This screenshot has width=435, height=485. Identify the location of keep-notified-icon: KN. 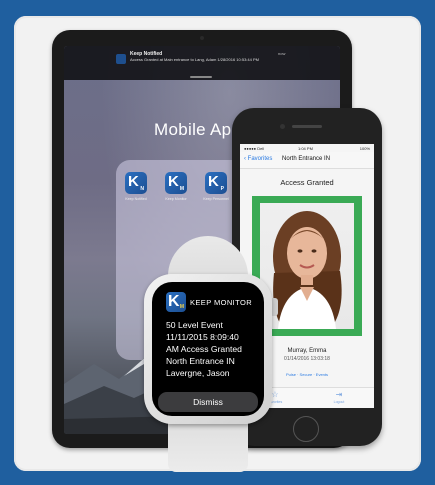
(136, 183).